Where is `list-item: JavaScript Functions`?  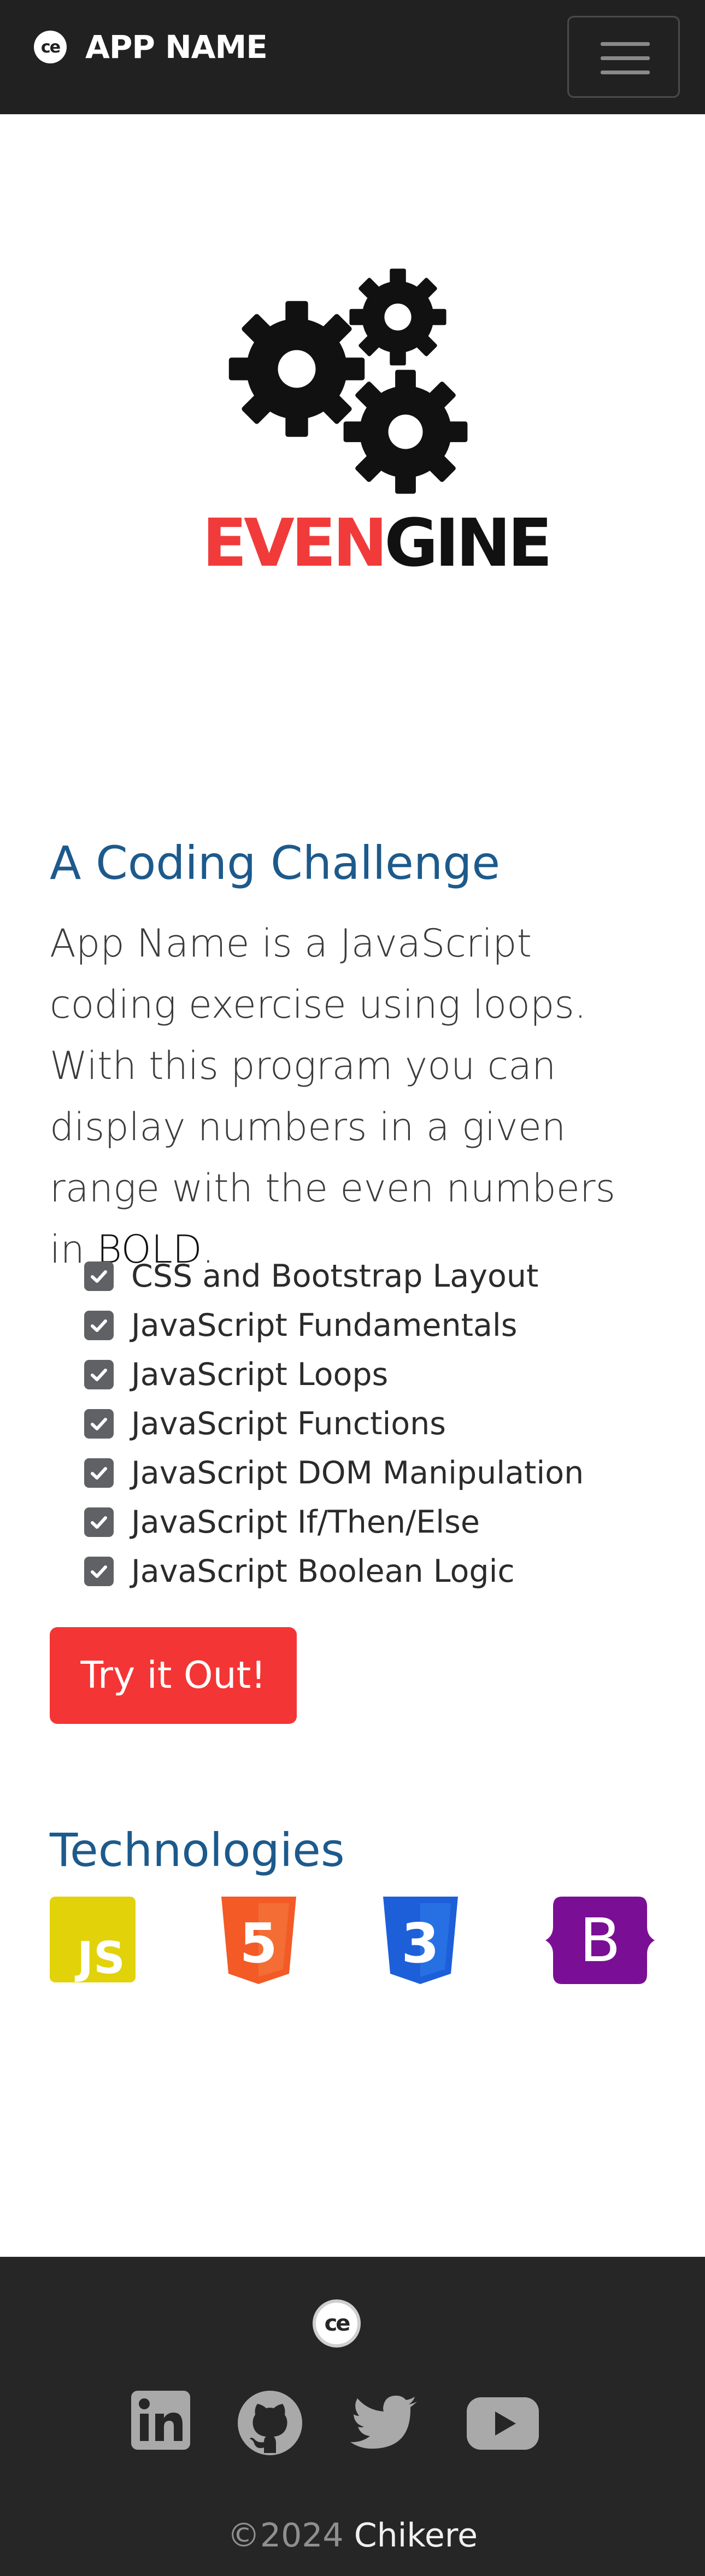 list-item: JavaScript Functions is located at coordinates (334, 1423).